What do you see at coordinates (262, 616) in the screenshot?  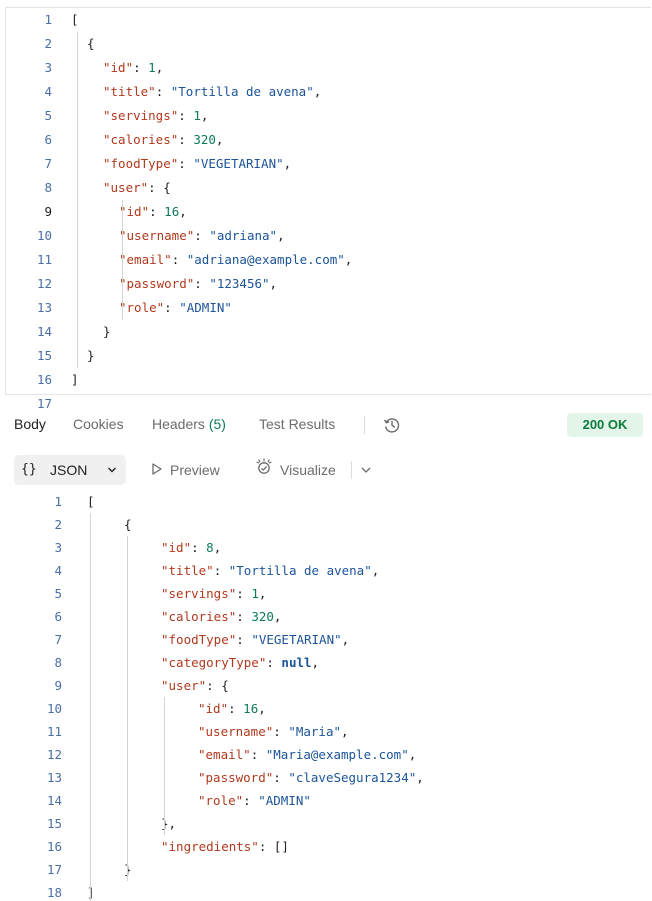 I see `code-token: 320` at bounding box center [262, 616].